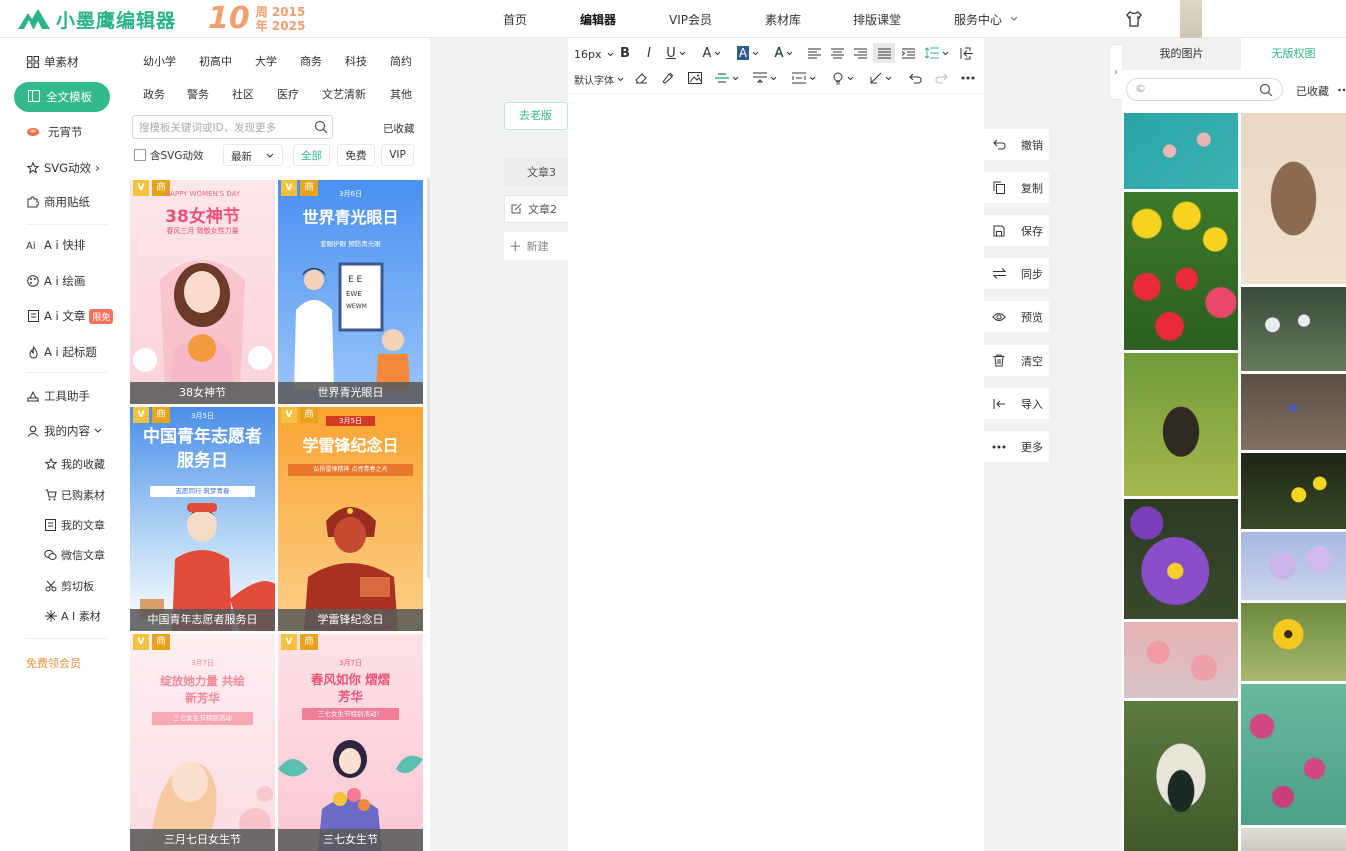 This screenshot has width=1346, height=851. Describe the element at coordinates (536, 209) in the screenshot. I see `doc-tab-article-2: 文章2` at that location.